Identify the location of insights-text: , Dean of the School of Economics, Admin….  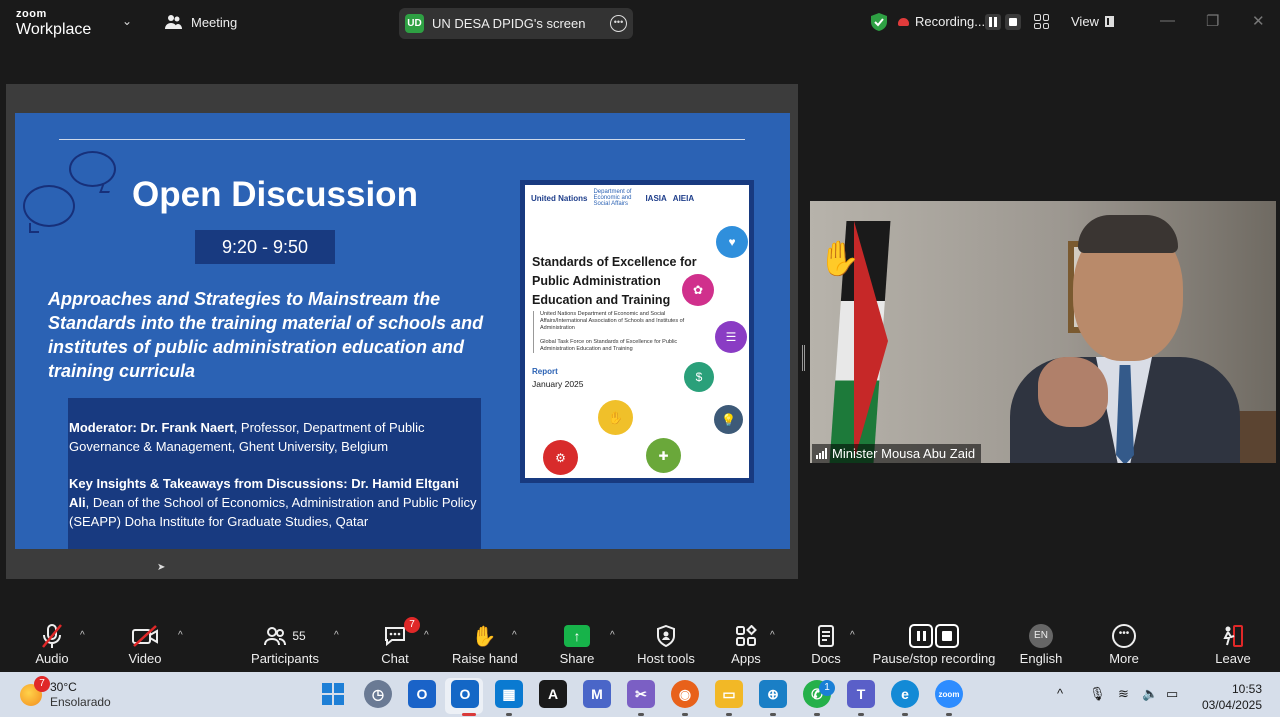
(273, 512).